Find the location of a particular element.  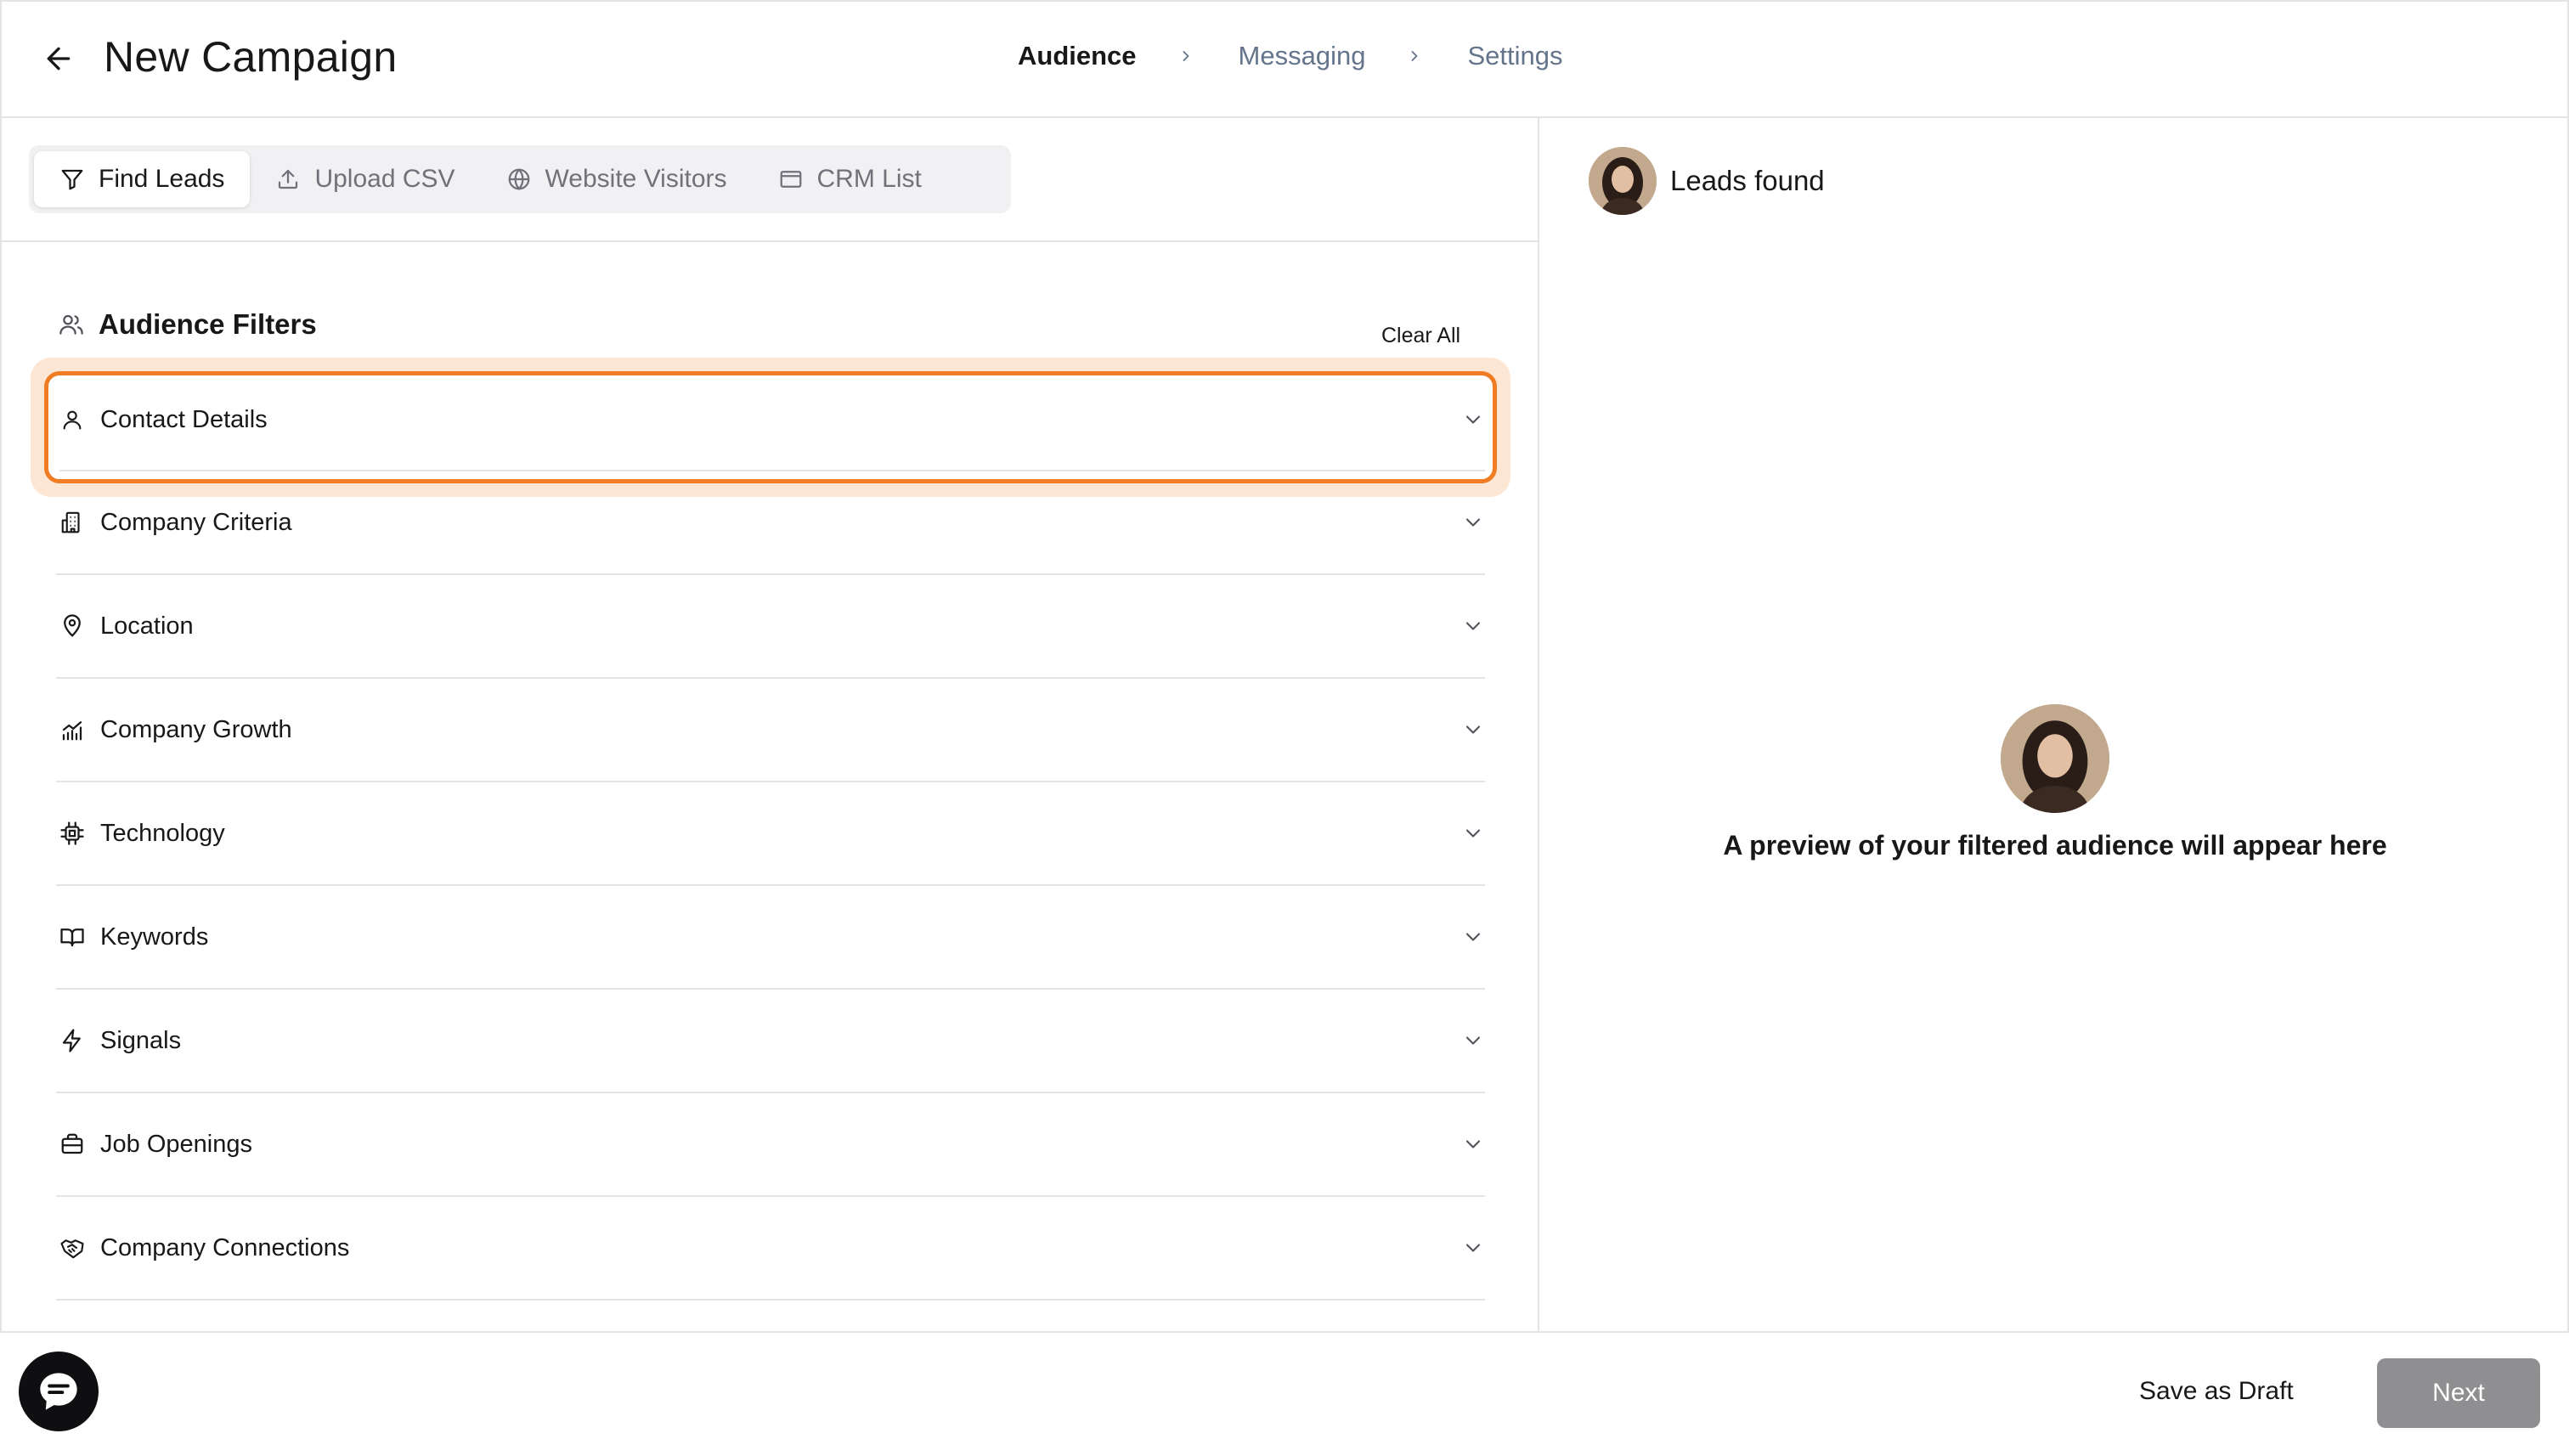

filter-company-growth: Company Growth is located at coordinates (771, 731).